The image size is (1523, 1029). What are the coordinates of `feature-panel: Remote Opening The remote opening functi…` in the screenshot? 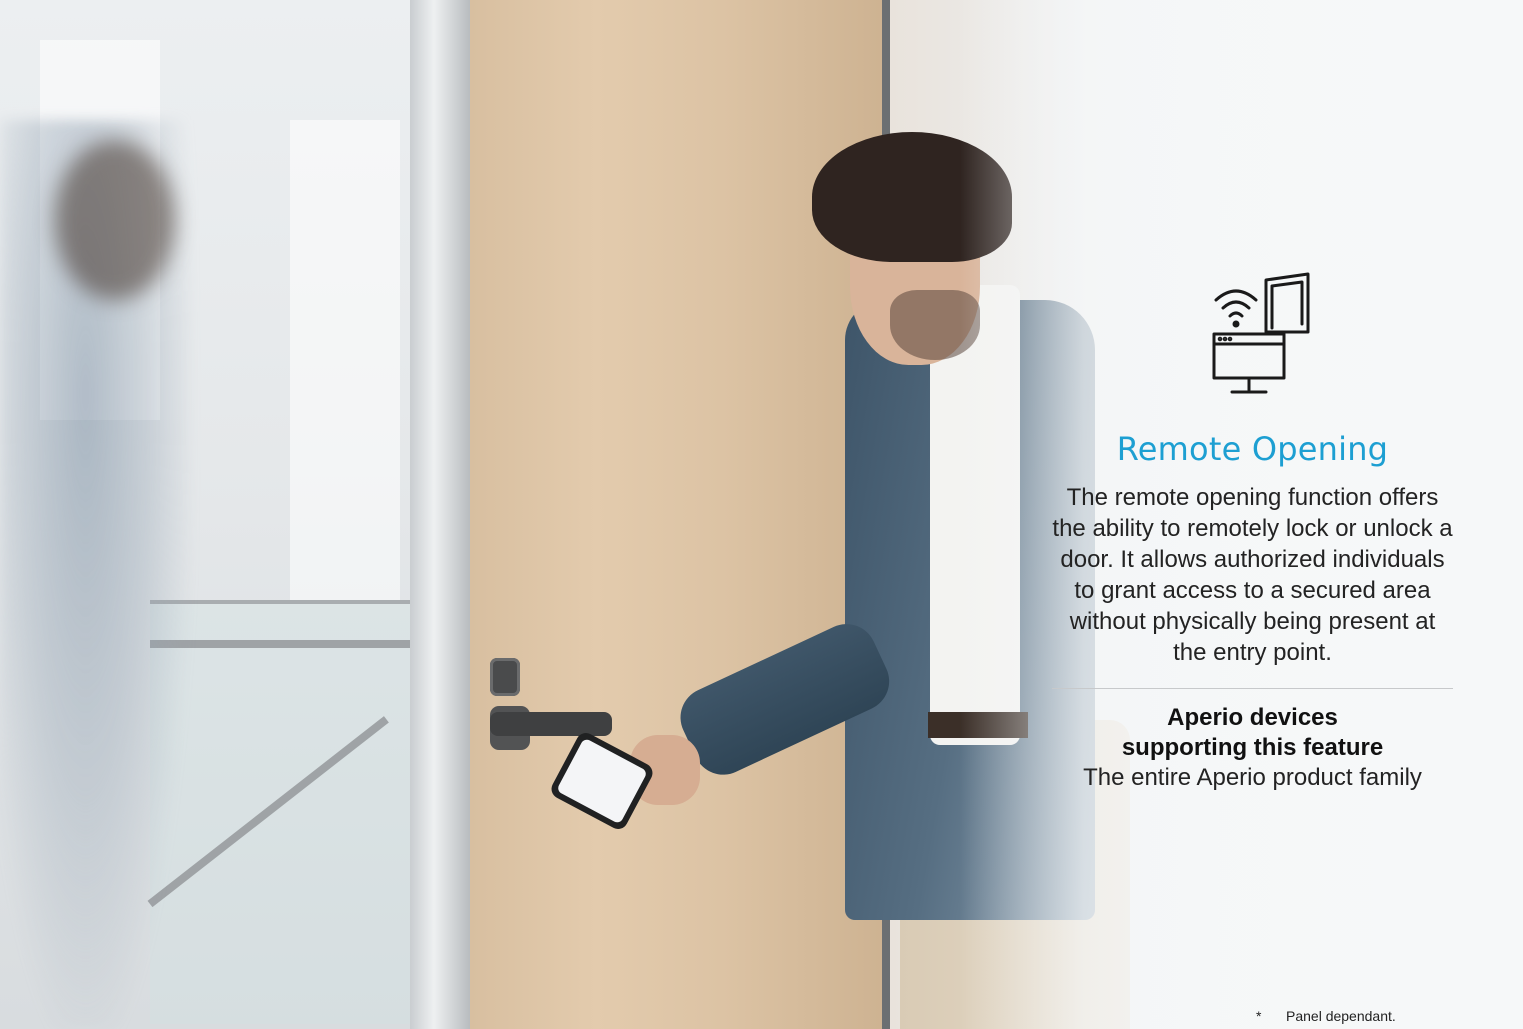 It's located at (1252, 531).